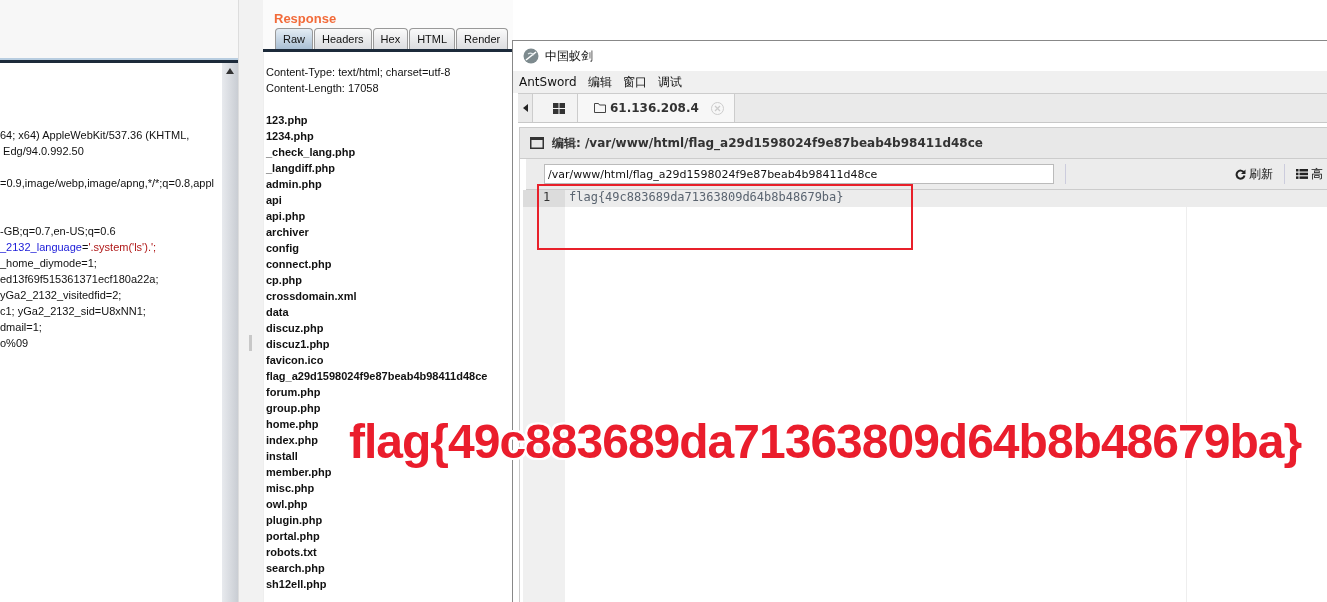 The width and height of the screenshot is (1327, 602). Describe the element at coordinates (295, 328) in the screenshot. I see `file-name: discuz.php` at that location.